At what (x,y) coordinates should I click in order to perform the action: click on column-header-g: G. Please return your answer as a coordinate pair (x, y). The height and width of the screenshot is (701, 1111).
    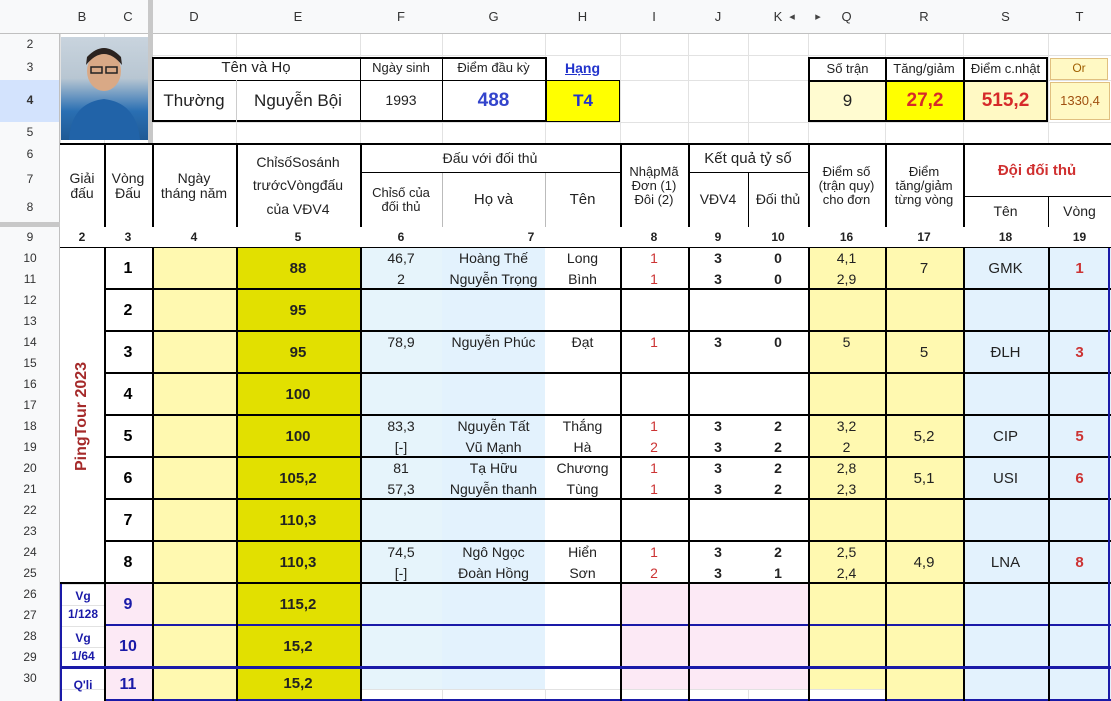
    Looking at the image, I should click on (493, 17).